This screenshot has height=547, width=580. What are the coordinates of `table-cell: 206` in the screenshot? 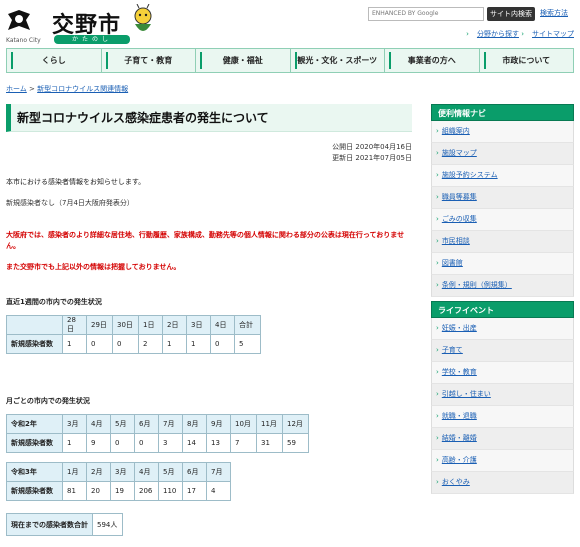 It's located at (146, 491).